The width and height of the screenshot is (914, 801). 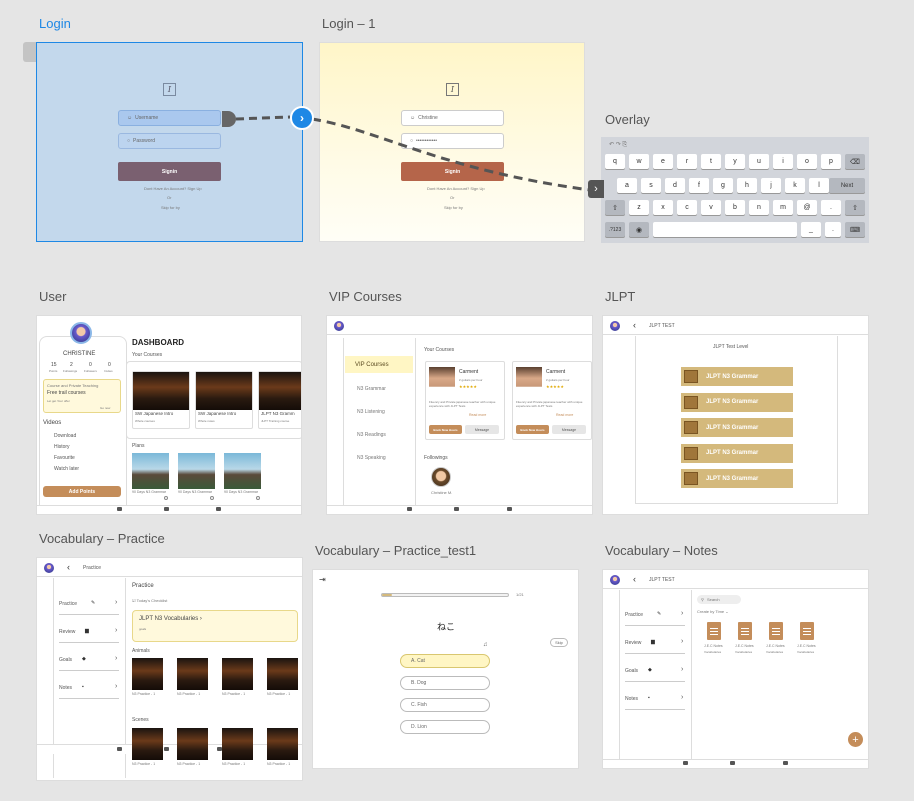 What do you see at coordinates (379, 364) in the screenshot?
I see `menu-vip-courses: VIP Courses` at bounding box center [379, 364].